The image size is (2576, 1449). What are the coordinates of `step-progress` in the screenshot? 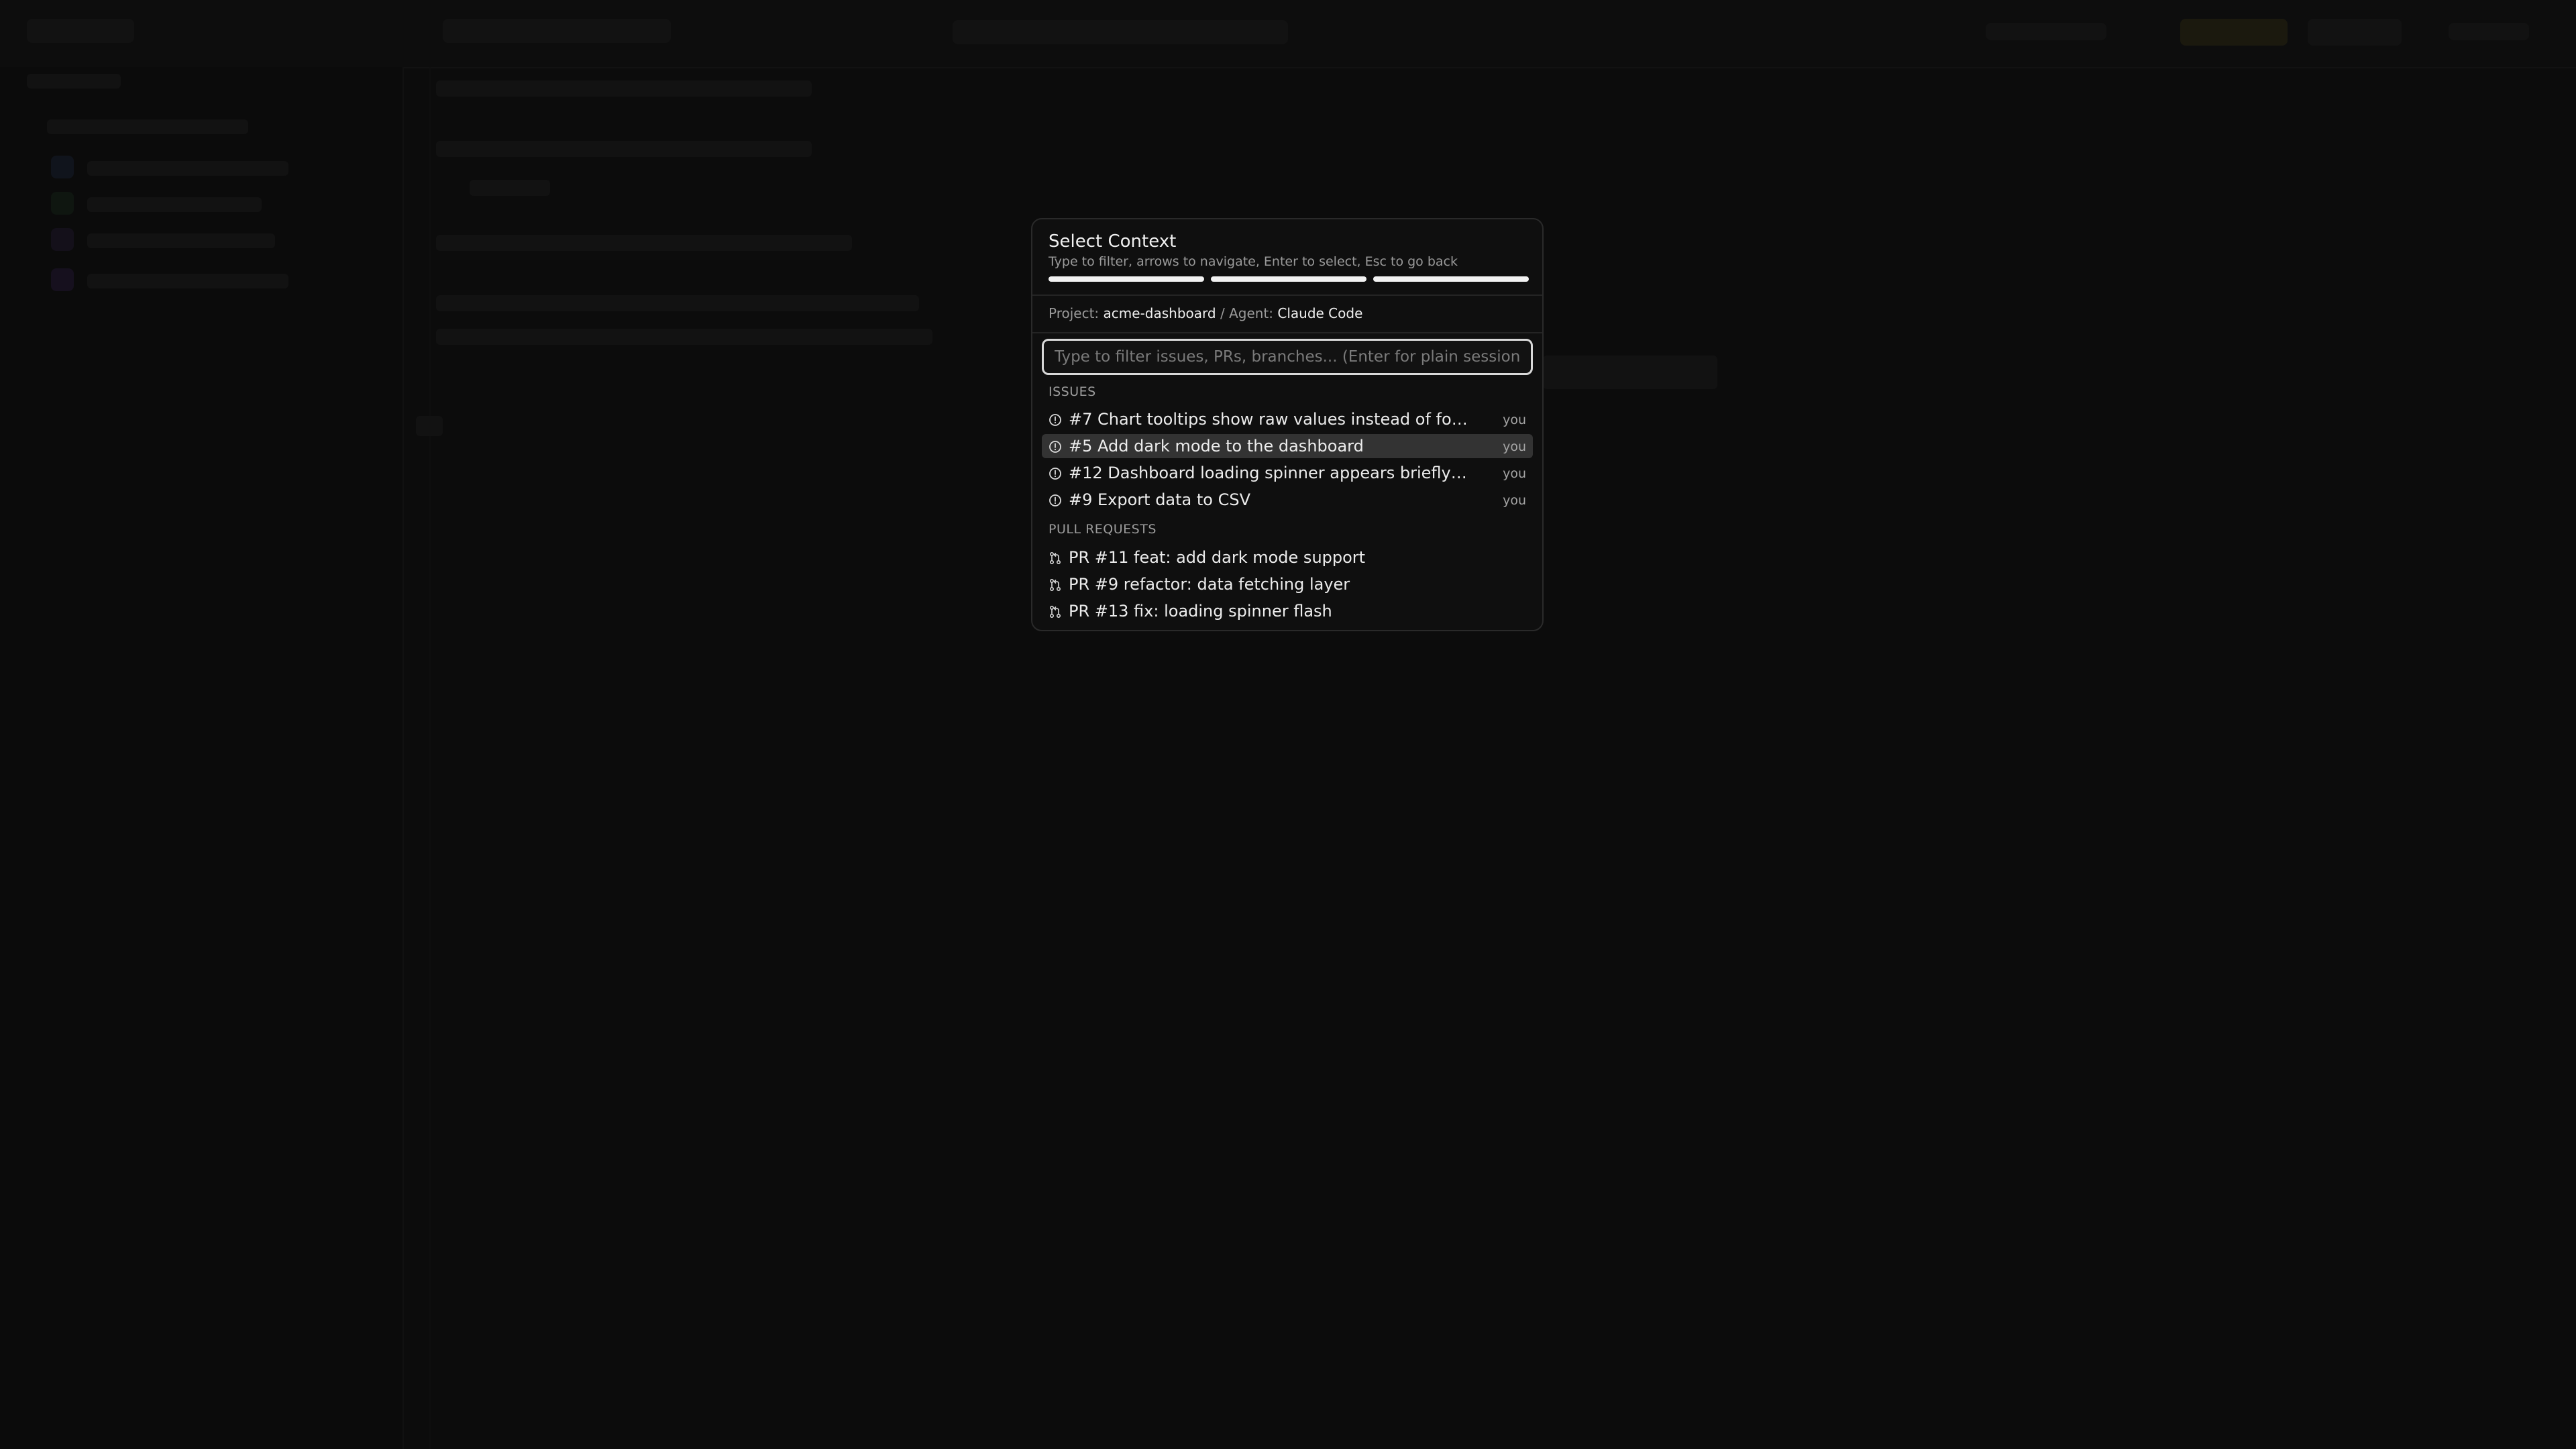 It's located at (1289, 279).